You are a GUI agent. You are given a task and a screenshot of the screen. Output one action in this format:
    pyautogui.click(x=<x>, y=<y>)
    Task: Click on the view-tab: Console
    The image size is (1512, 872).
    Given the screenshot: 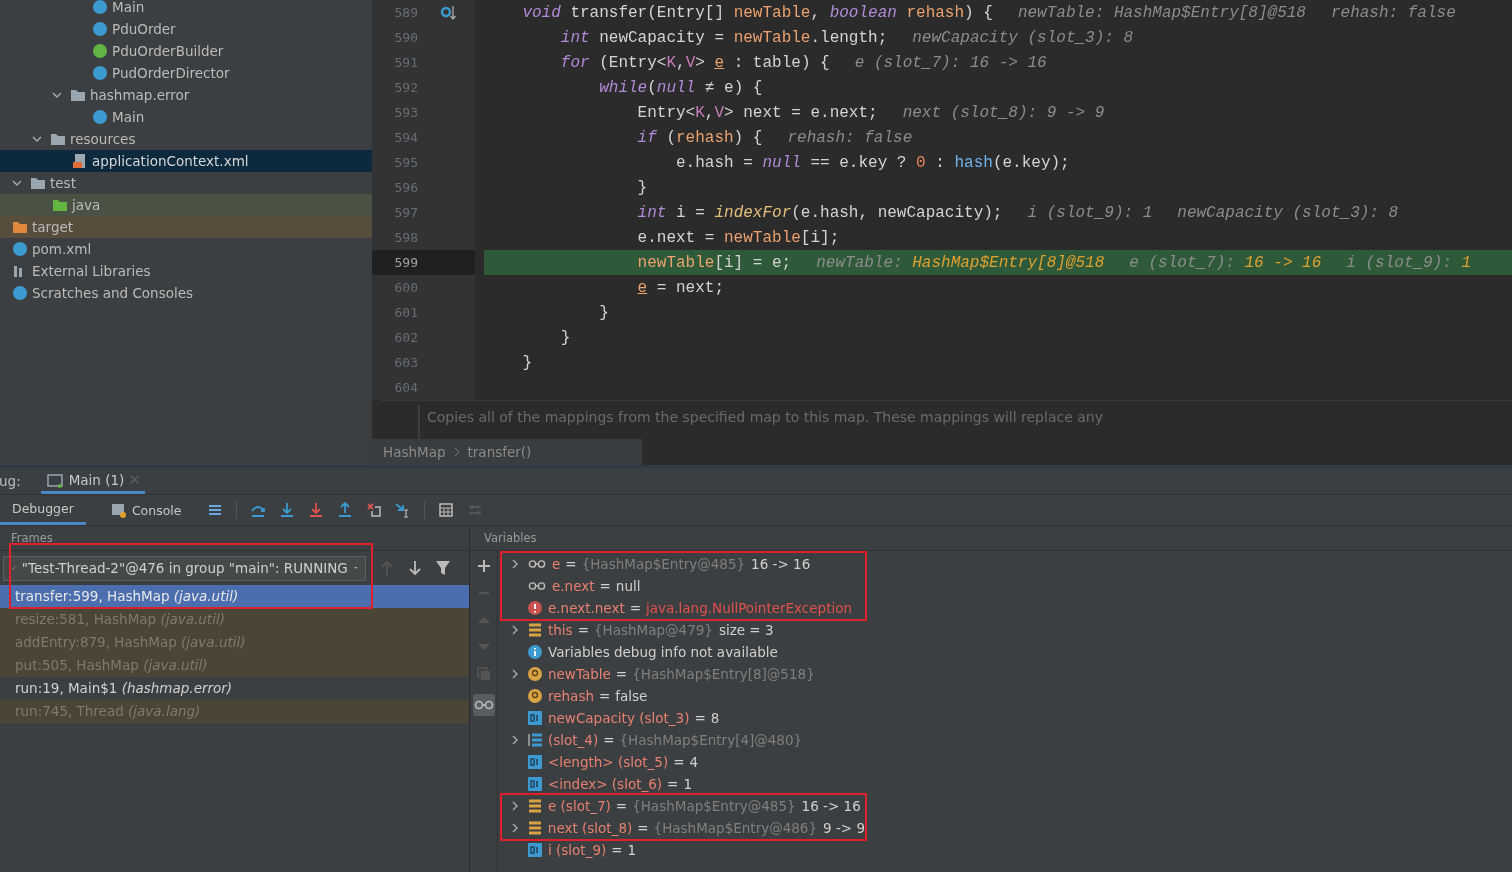 What is the action you would take?
    pyautogui.click(x=146, y=510)
    